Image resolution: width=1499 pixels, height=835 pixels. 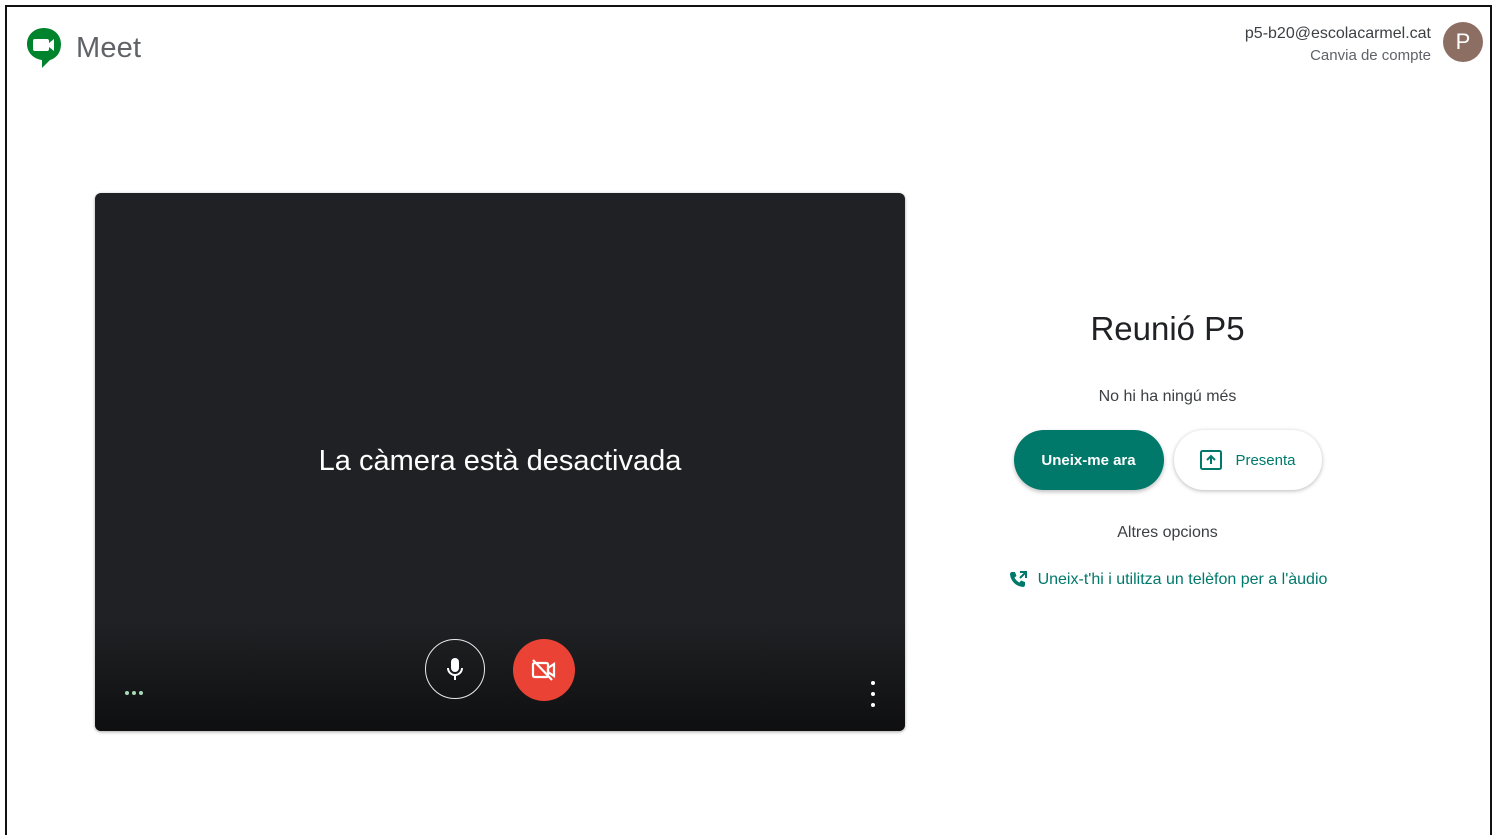 I want to click on preview-gradient, so click(x=500, y=676).